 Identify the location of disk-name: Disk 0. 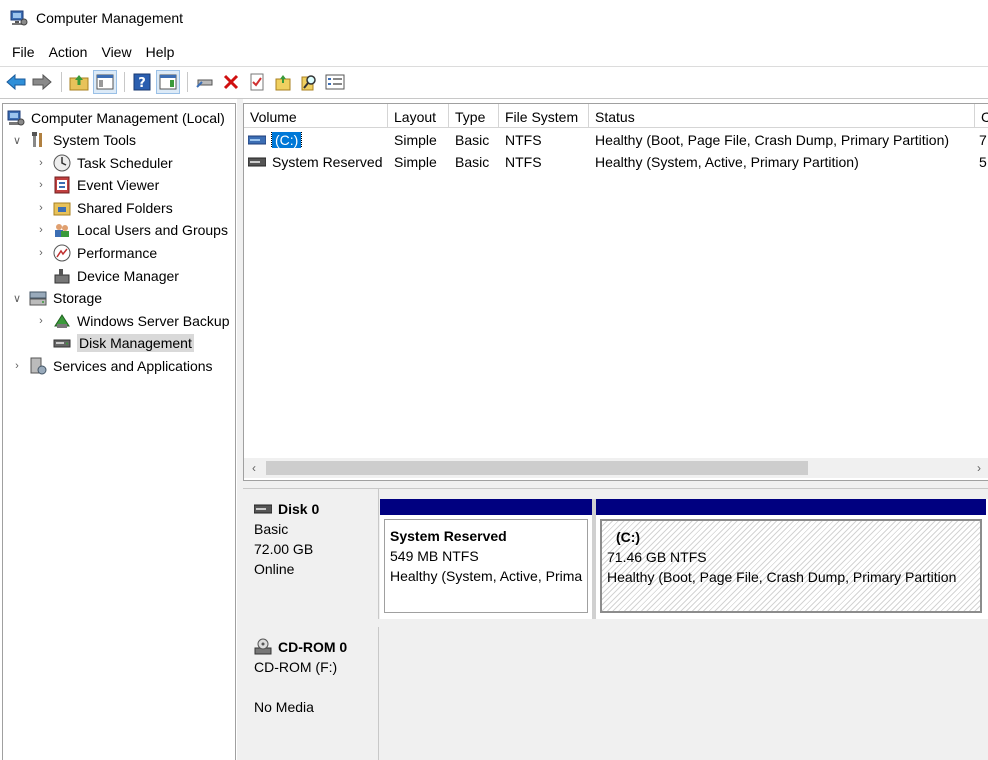
(299, 509).